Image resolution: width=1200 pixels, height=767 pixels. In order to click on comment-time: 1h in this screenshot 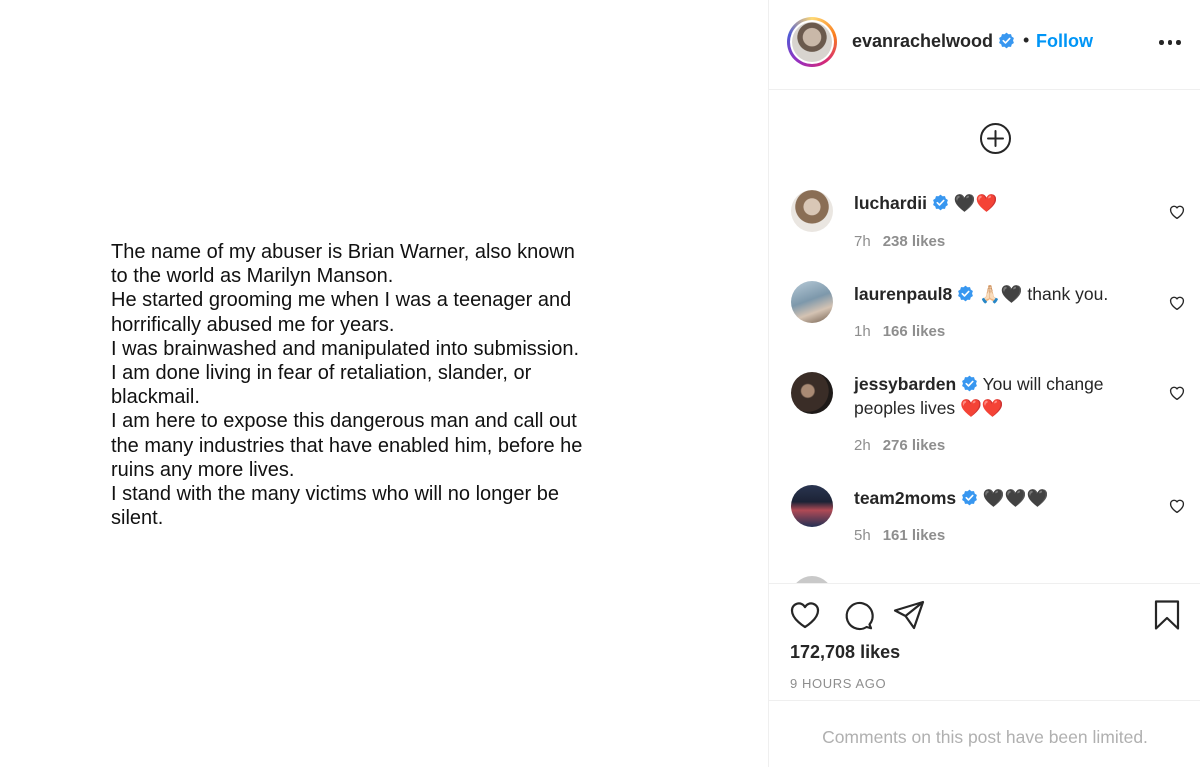, I will do `click(862, 331)`.